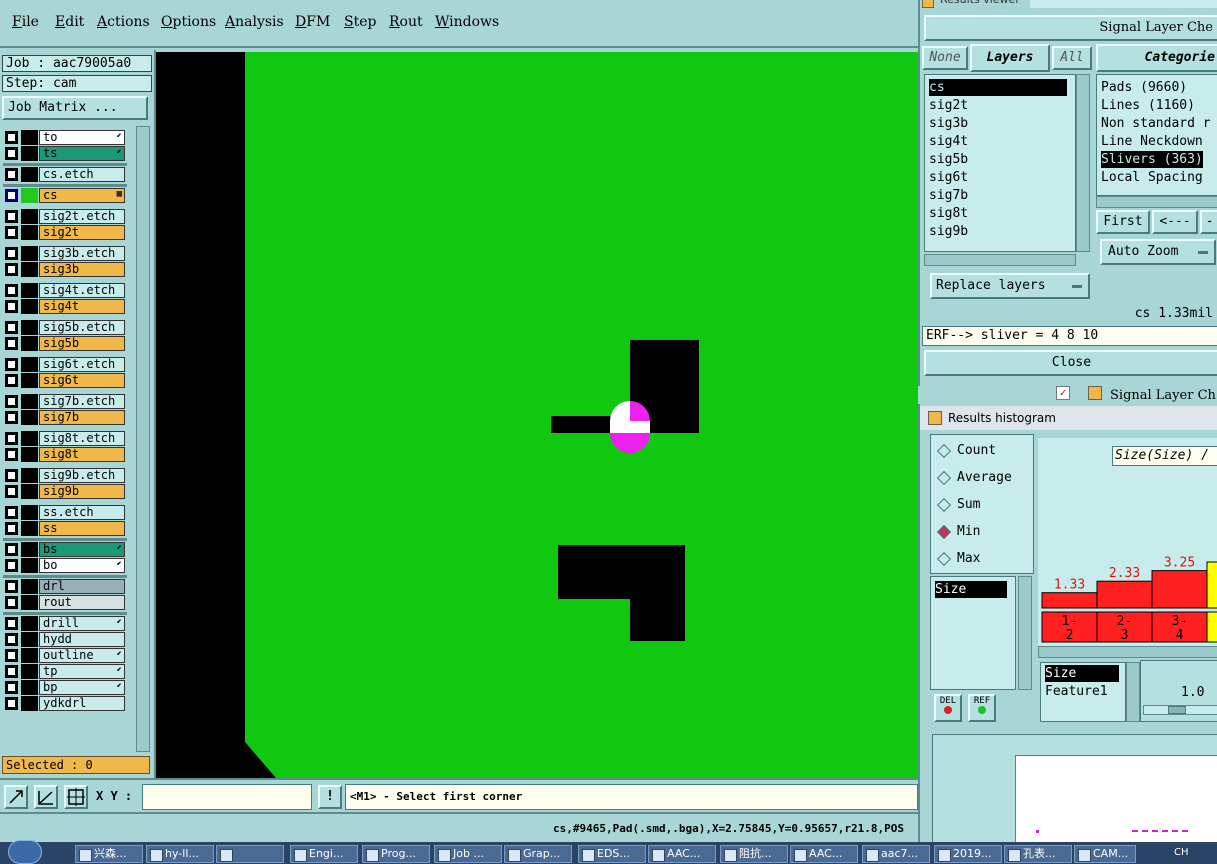 The image size is (1217, 864). What do you see at coordinates (64, 195) in the screenshot?
I see `layer-row: cs ▦` at bounding box center [64, 195].